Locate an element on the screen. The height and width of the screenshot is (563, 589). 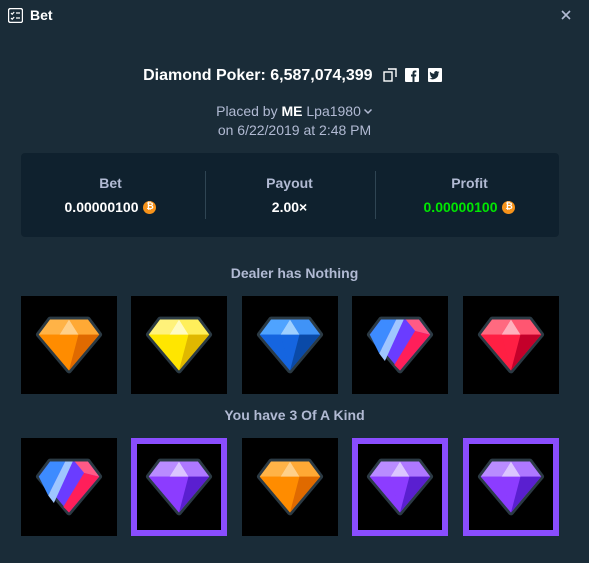
stat-profit-value: 0.00000100 is located at coordinates (469, 207).